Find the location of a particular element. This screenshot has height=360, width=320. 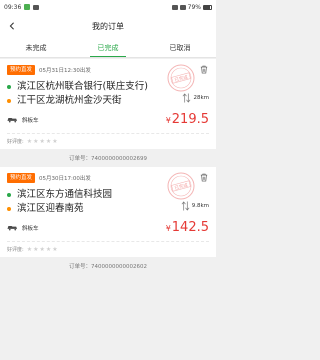

signal-icon is located at coordinates (182, 7).